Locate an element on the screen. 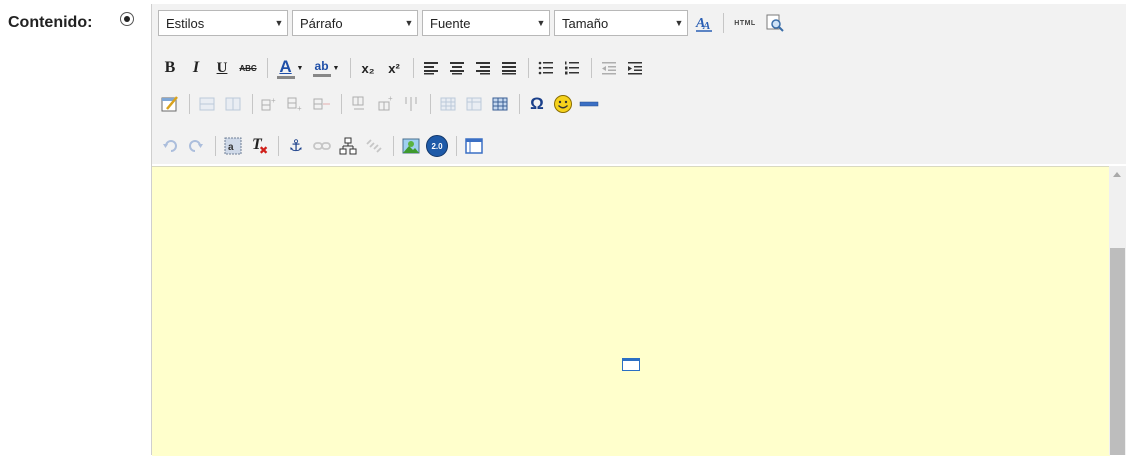  insert-row-after-button: + is located at coordinates (296, 104).